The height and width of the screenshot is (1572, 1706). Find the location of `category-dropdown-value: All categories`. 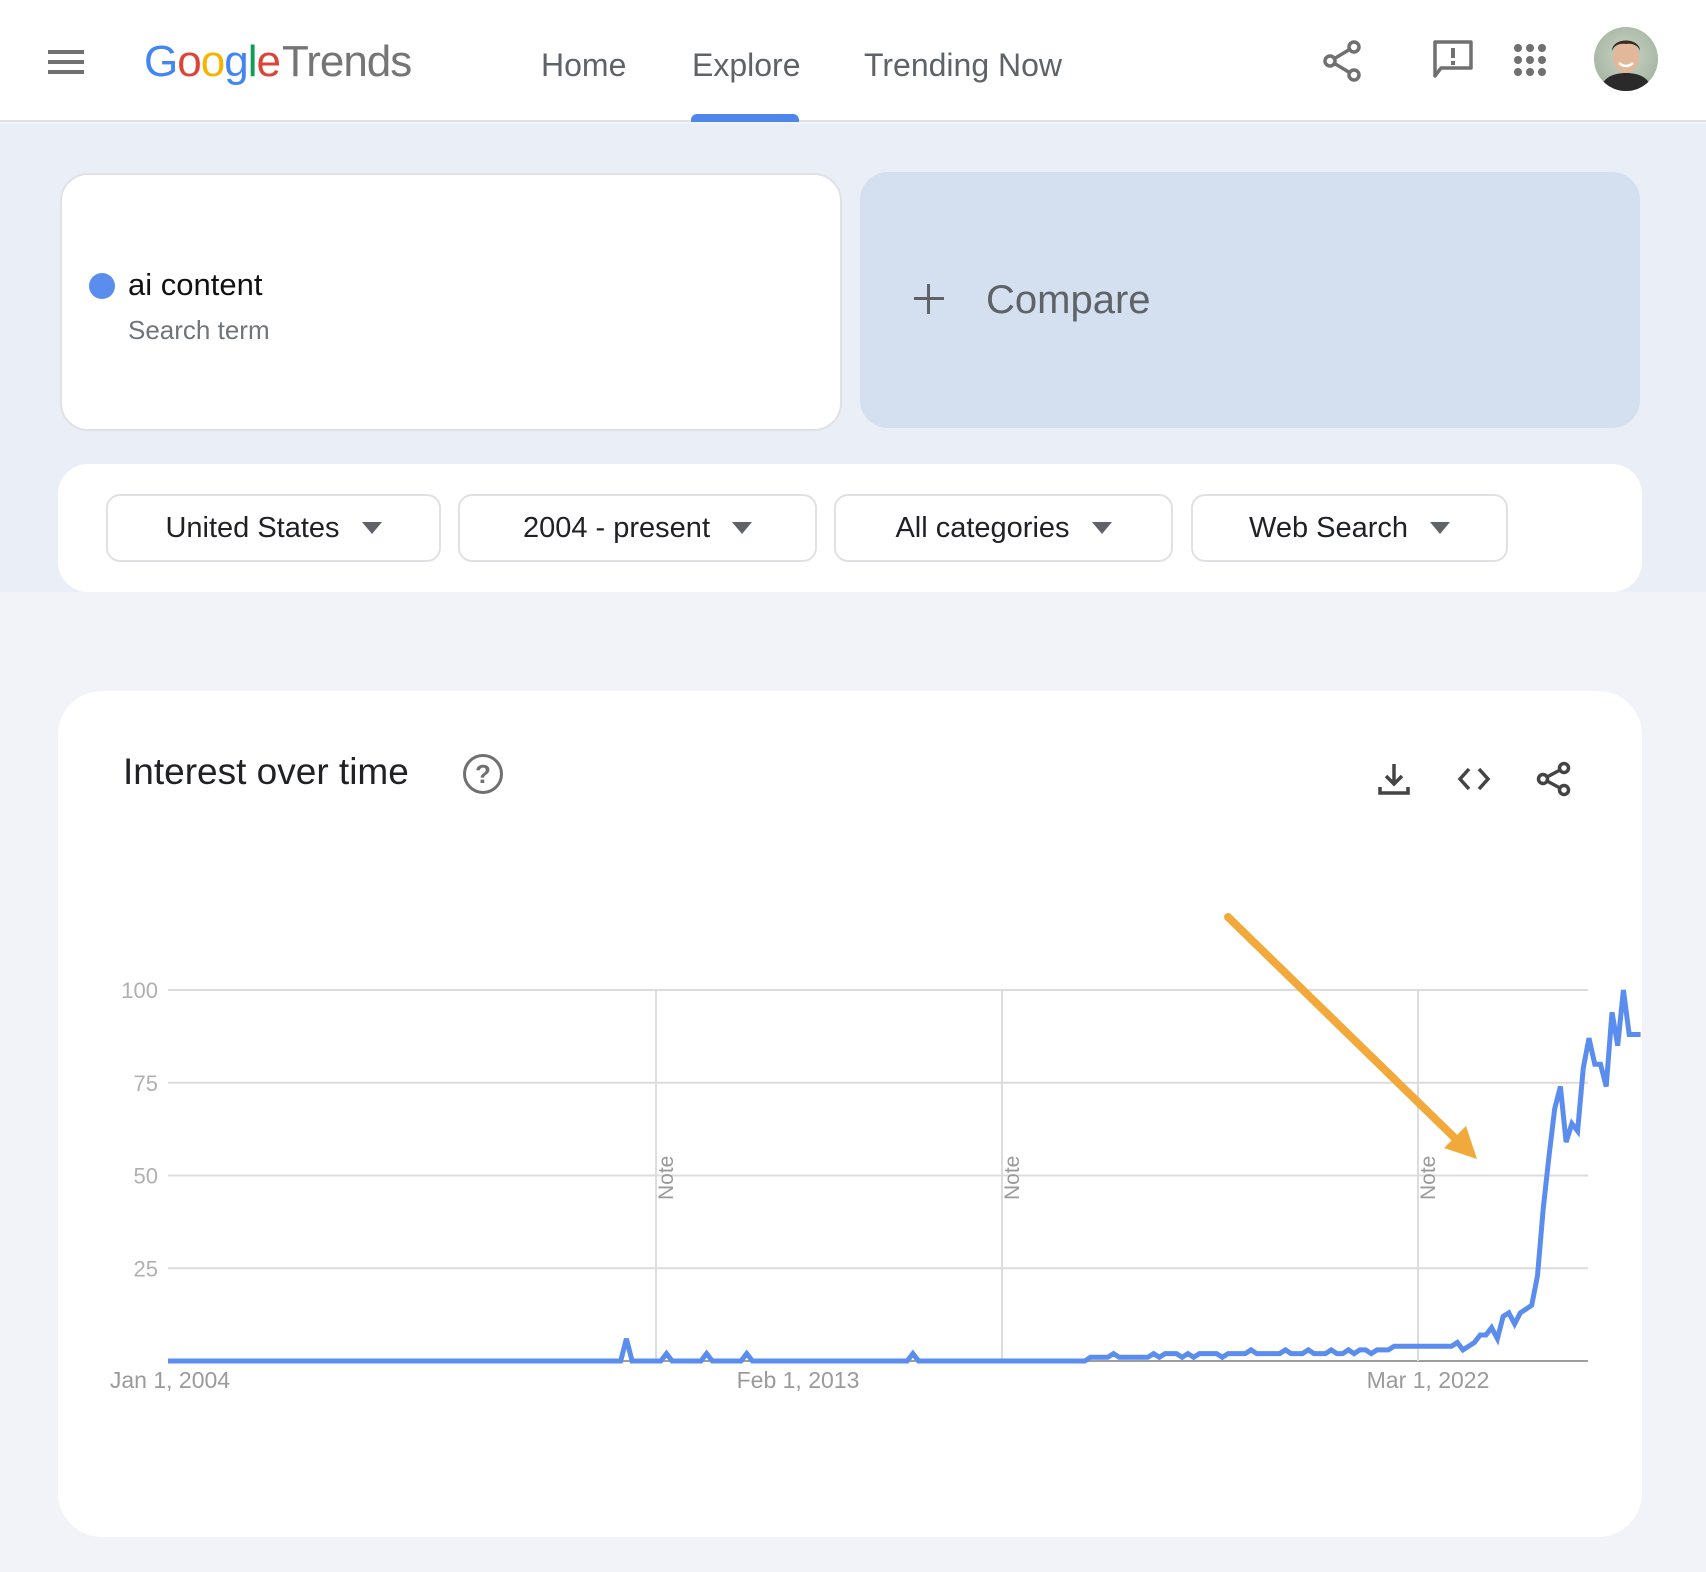

category-dropdown-value: All categories is located at coordinates (982, 527).